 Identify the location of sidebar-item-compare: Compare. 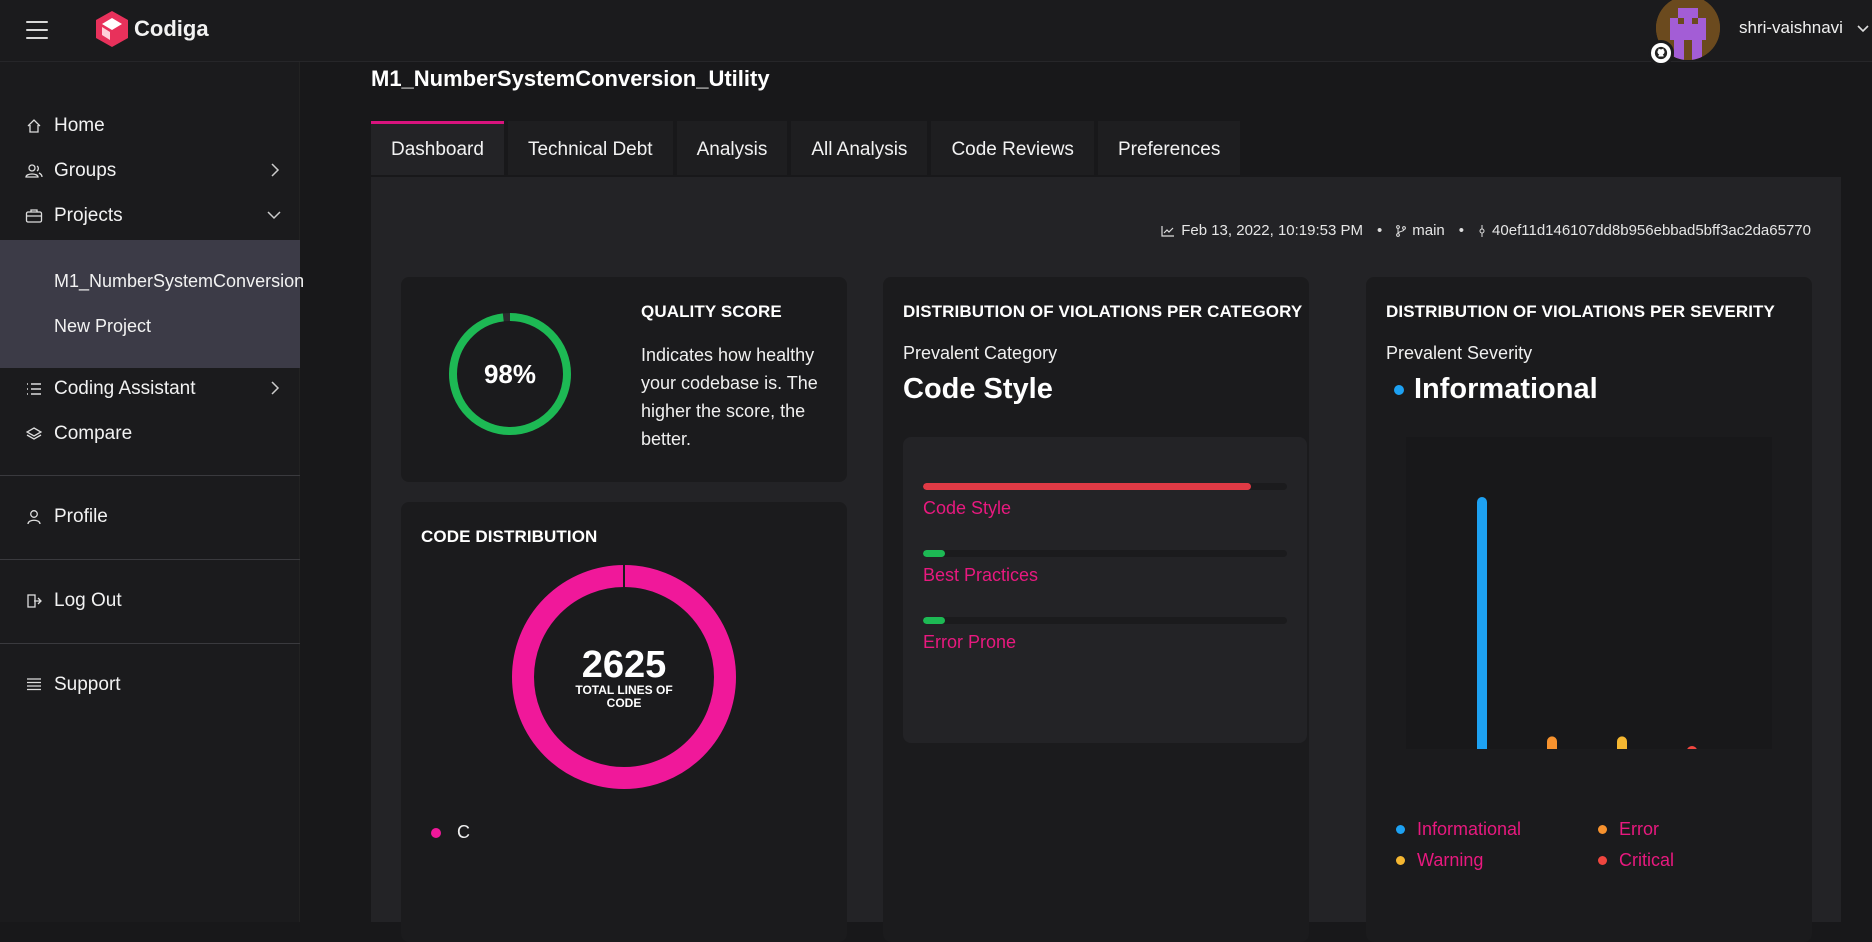
(150, 434).